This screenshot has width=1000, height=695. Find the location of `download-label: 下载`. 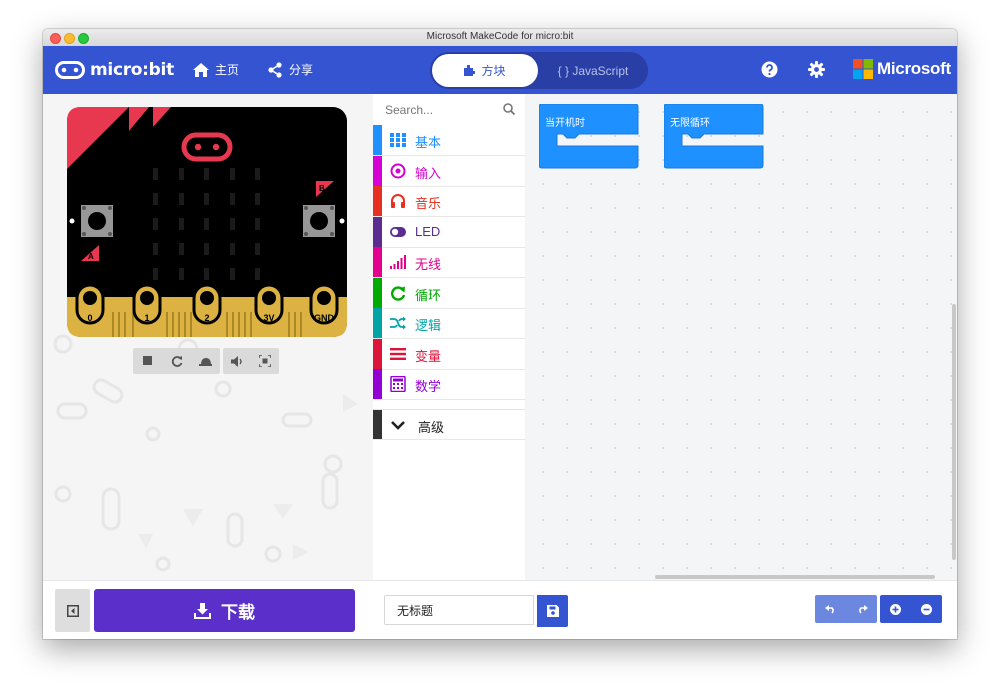

download-label: 下载 is located at coordinates (238, 612).